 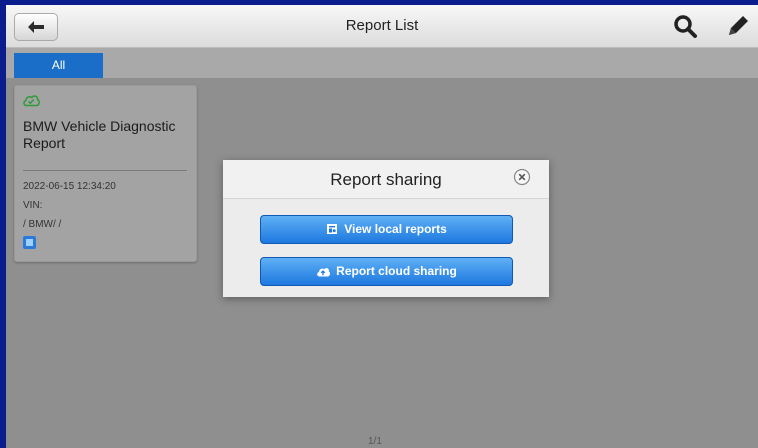 I want to click on report-cloud-sharing-button: Report cloud sharing, so click(x=386, y=271).